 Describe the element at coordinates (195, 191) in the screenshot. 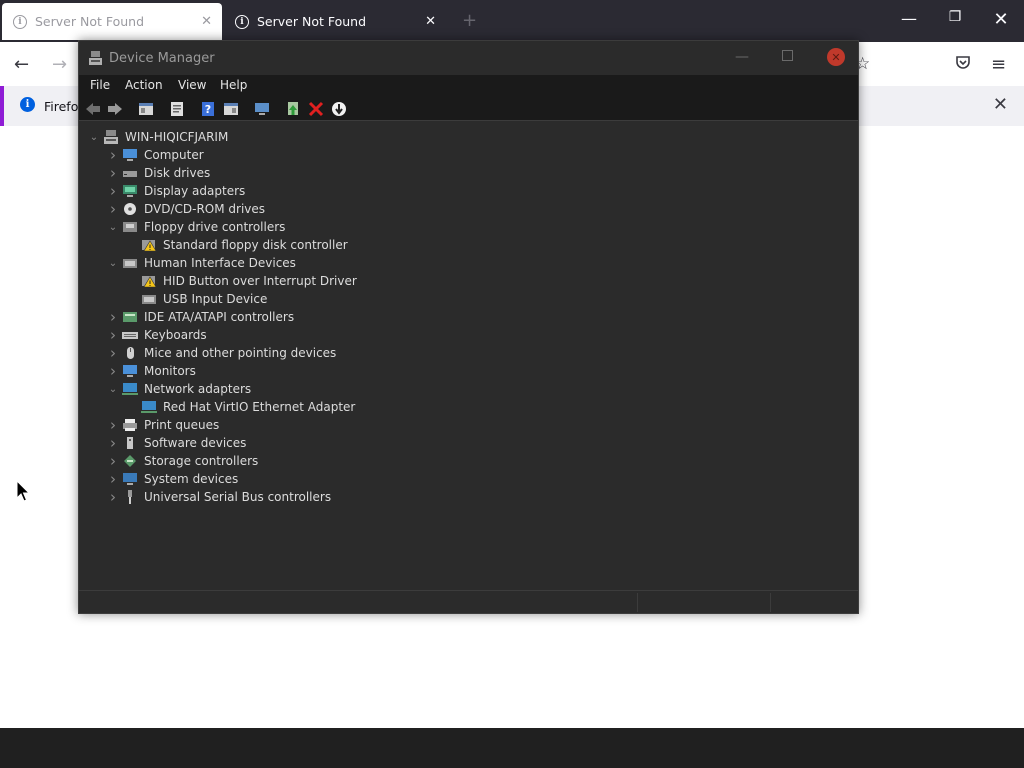

I see `tree-item-label: Display adapters` at that location.